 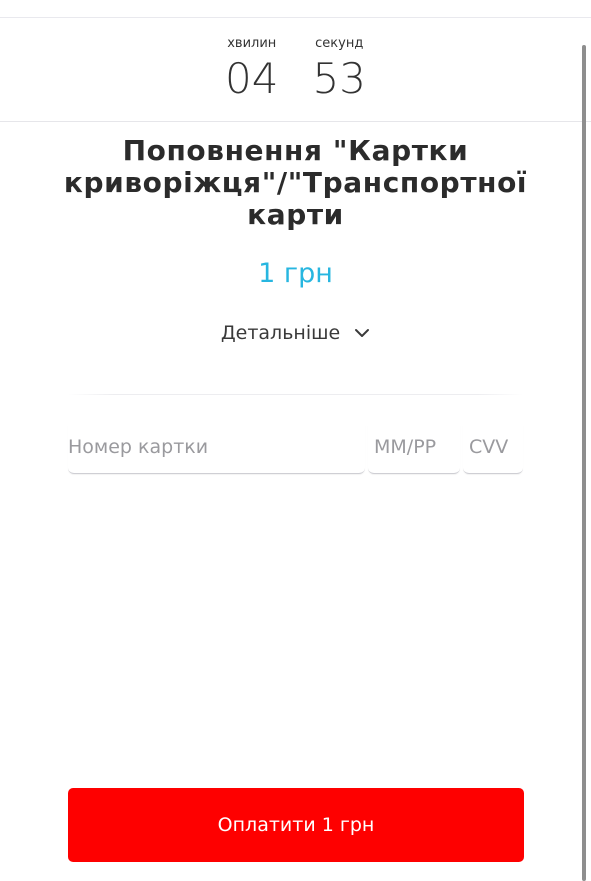 I want to click on pay-button: Оплатити 1 грн, so click(x=296, y=825).